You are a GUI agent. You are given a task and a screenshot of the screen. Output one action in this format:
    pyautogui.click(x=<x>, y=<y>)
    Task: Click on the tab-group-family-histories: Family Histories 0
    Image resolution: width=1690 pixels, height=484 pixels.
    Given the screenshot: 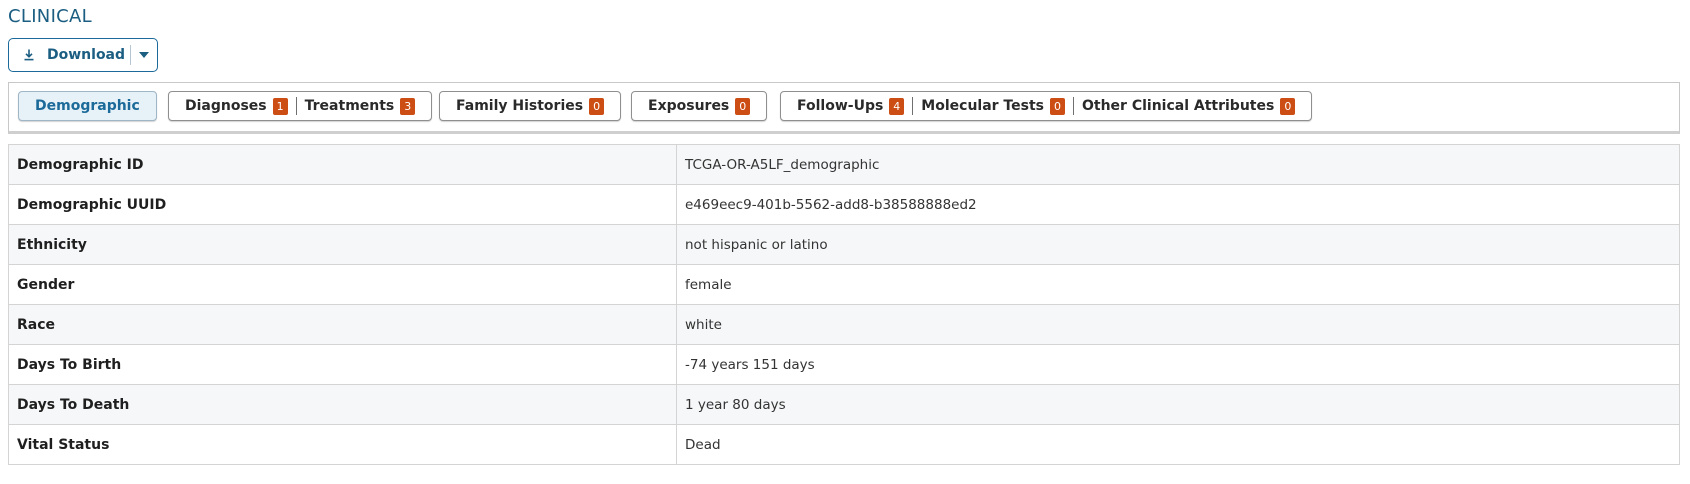 What is the action you would take?
    pyautogui.click(x=530, y=106)
    